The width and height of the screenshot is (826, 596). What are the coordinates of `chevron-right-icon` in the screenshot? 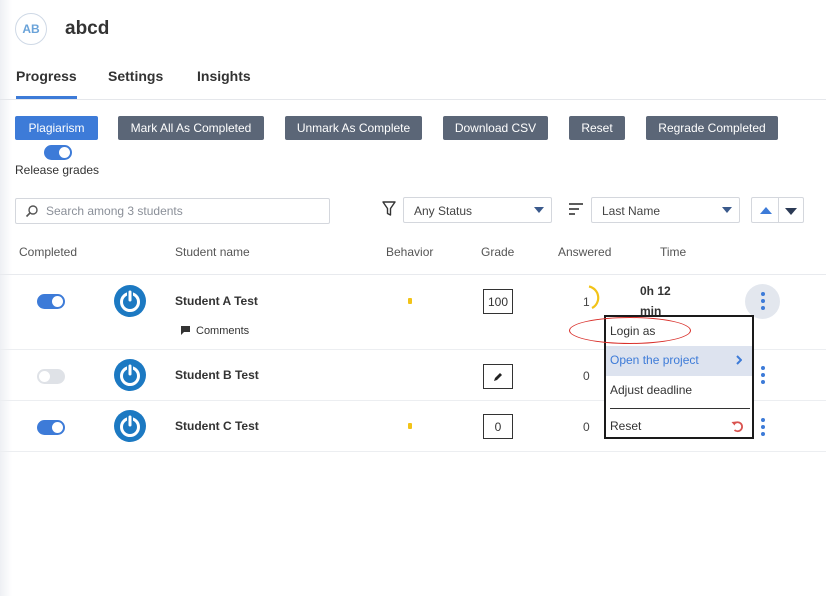 It's located at (739, 360).